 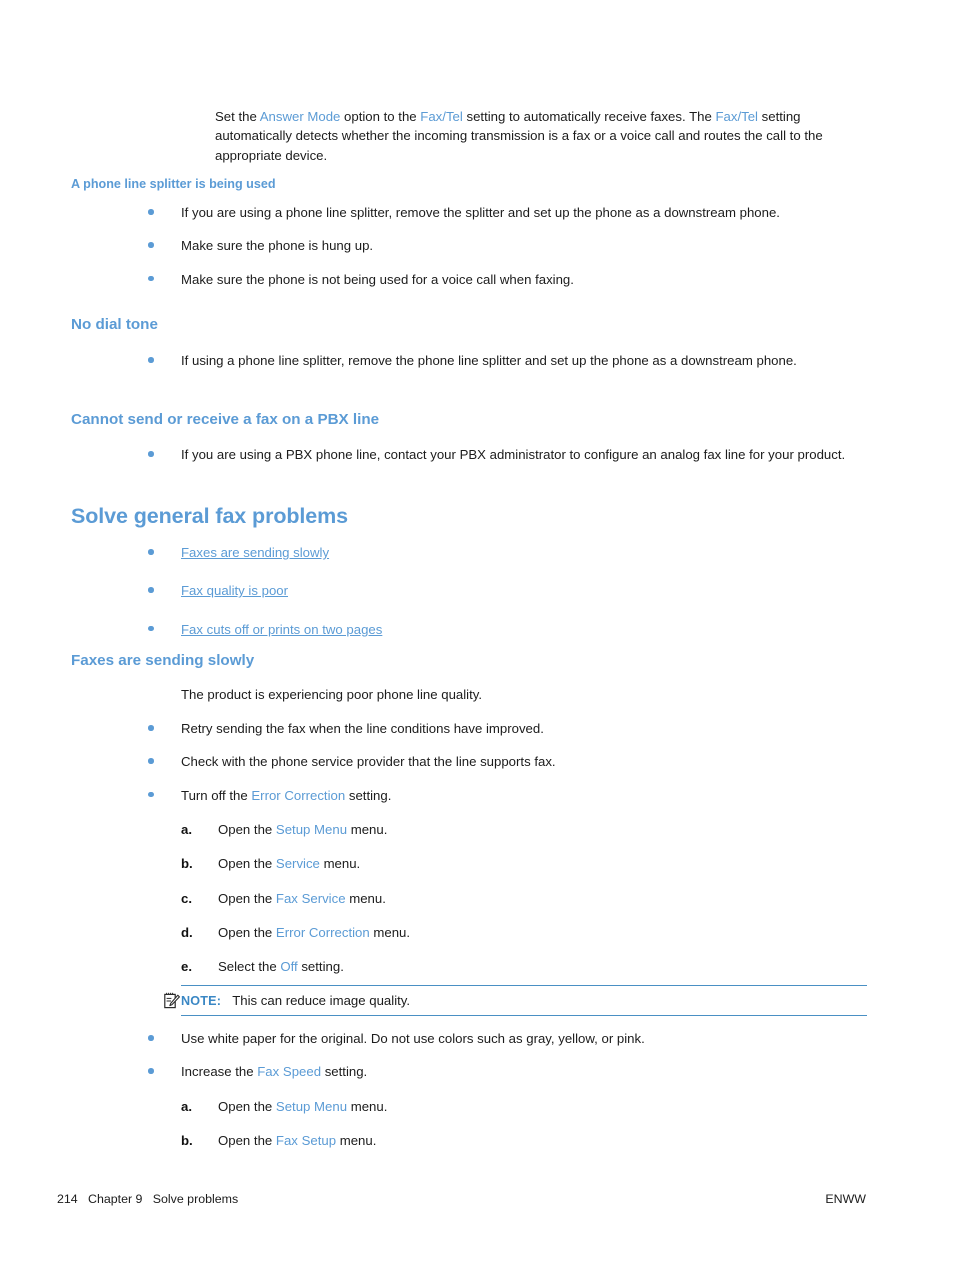 I want to click on toc-list-item: Fax quality is poor, so click(x=477, y=590).